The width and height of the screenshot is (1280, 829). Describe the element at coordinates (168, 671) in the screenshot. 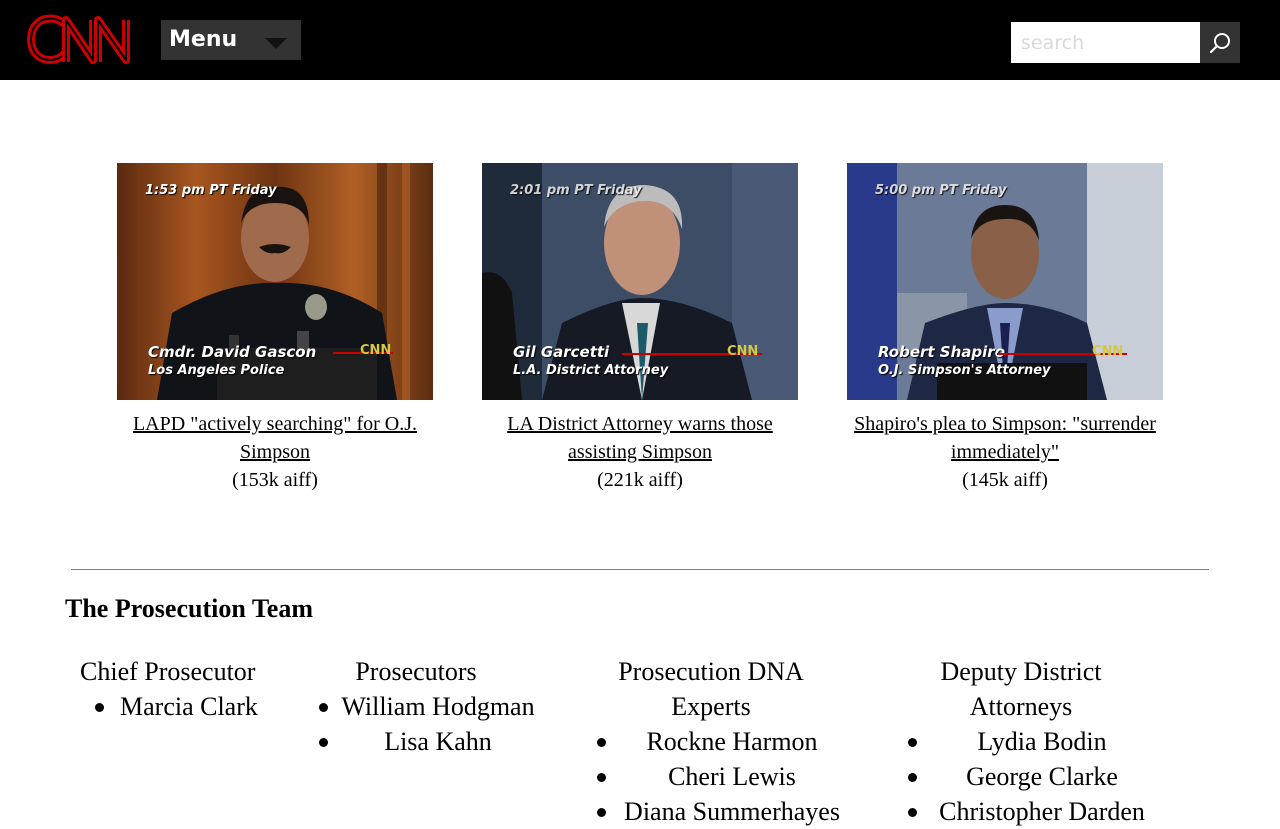

I see `team-column-heading: Chief Prosecutor` at that location.